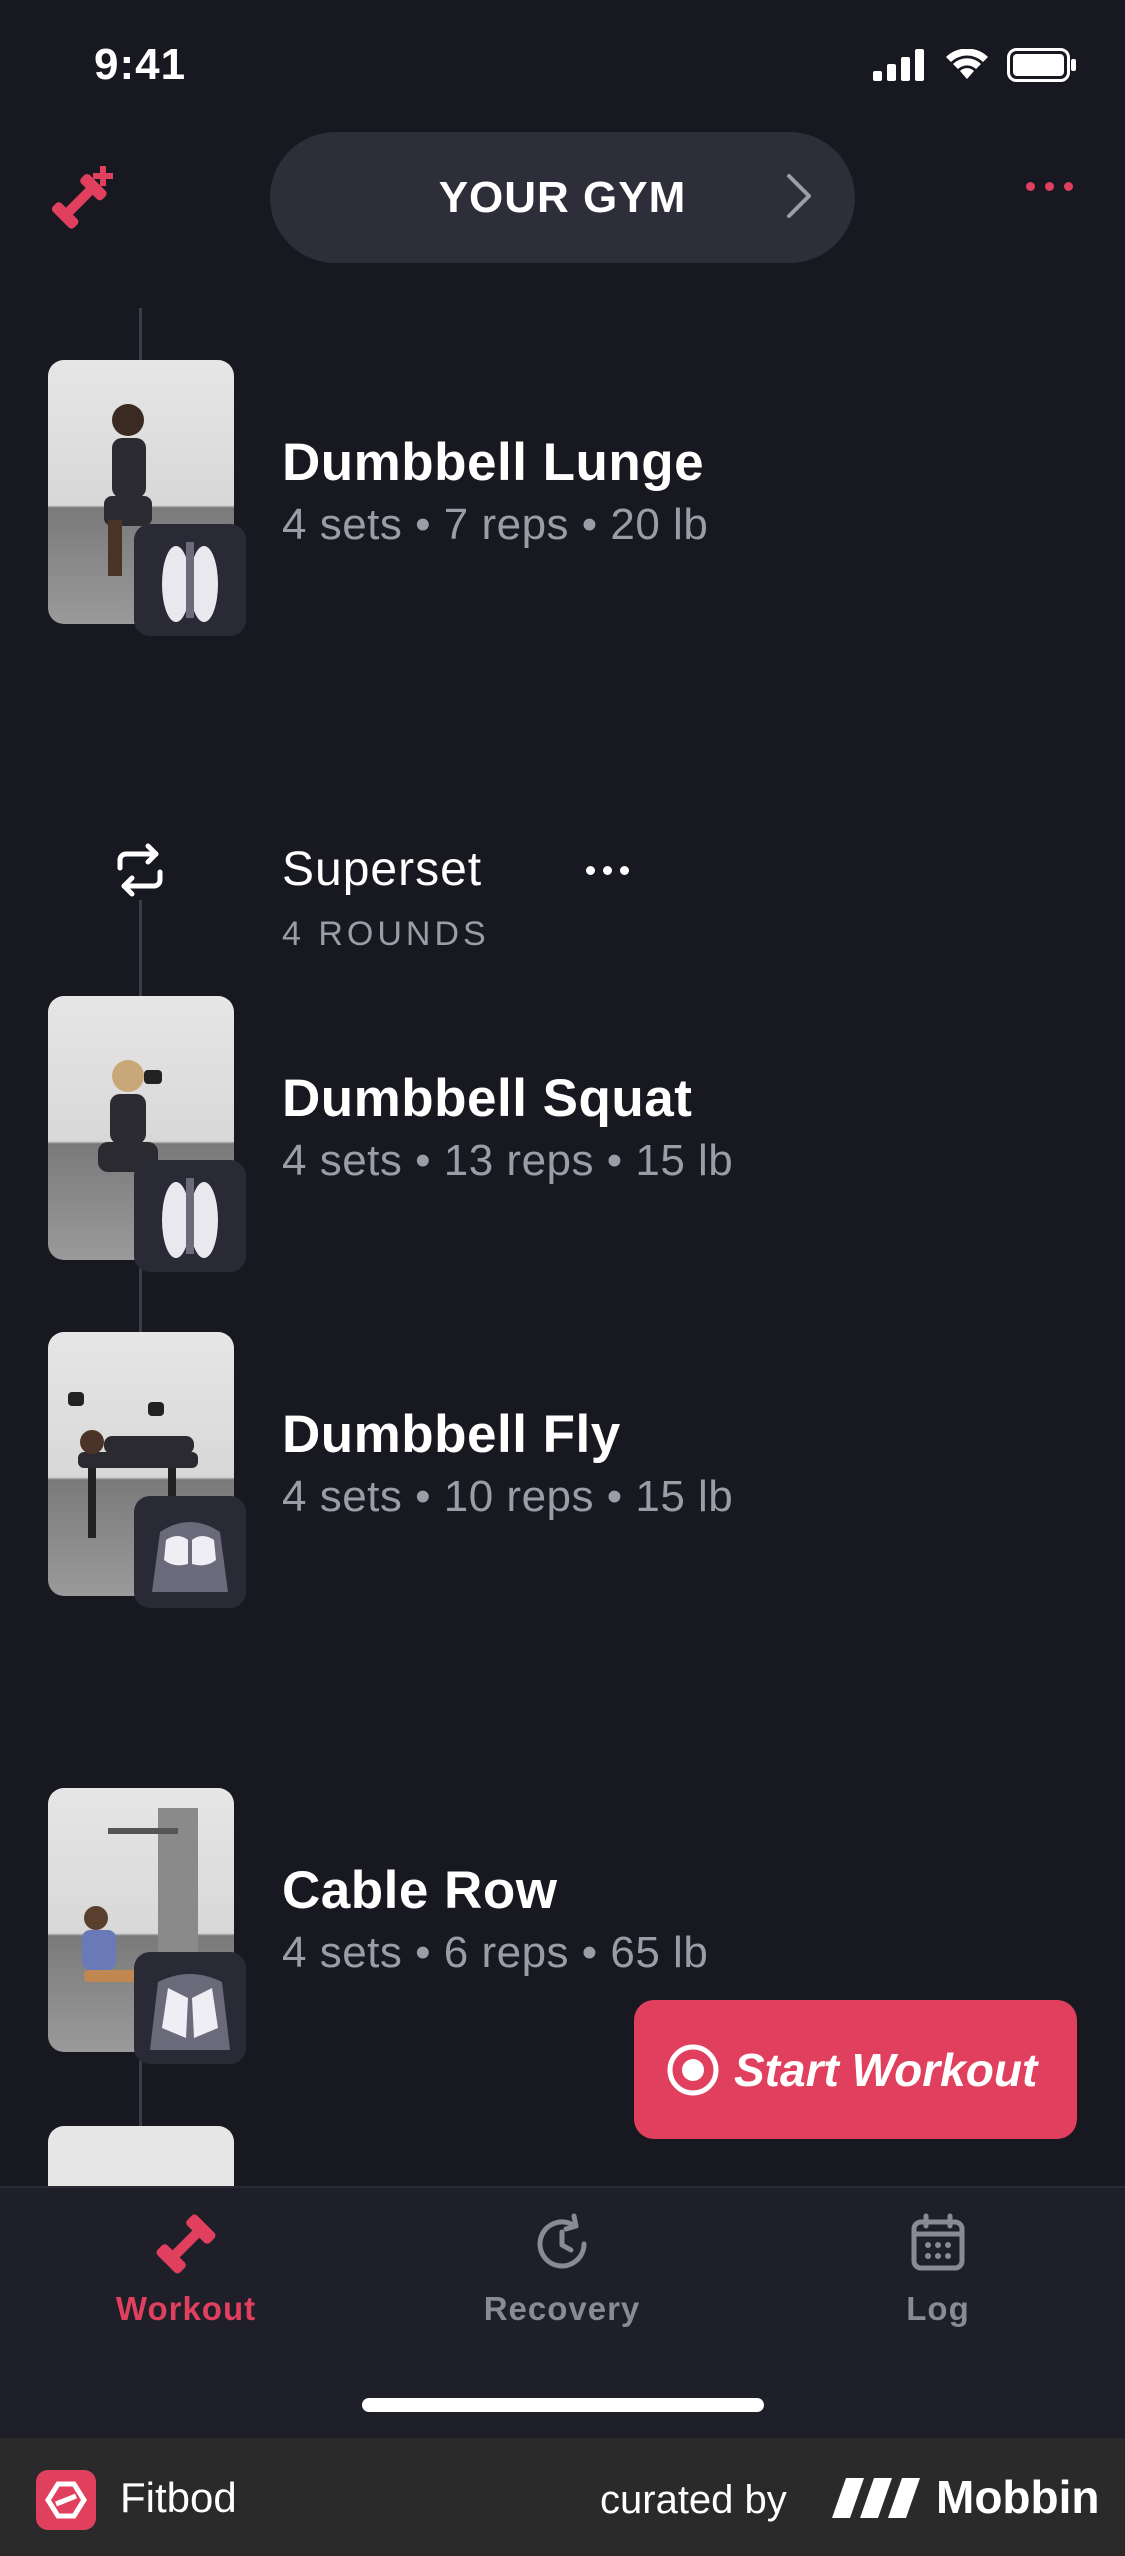 The image size is (1125, 2556). What do you see at coordinates (1041, 65) in the screenshot?
I see `battery-icon` at bounding box center [1041, 65].